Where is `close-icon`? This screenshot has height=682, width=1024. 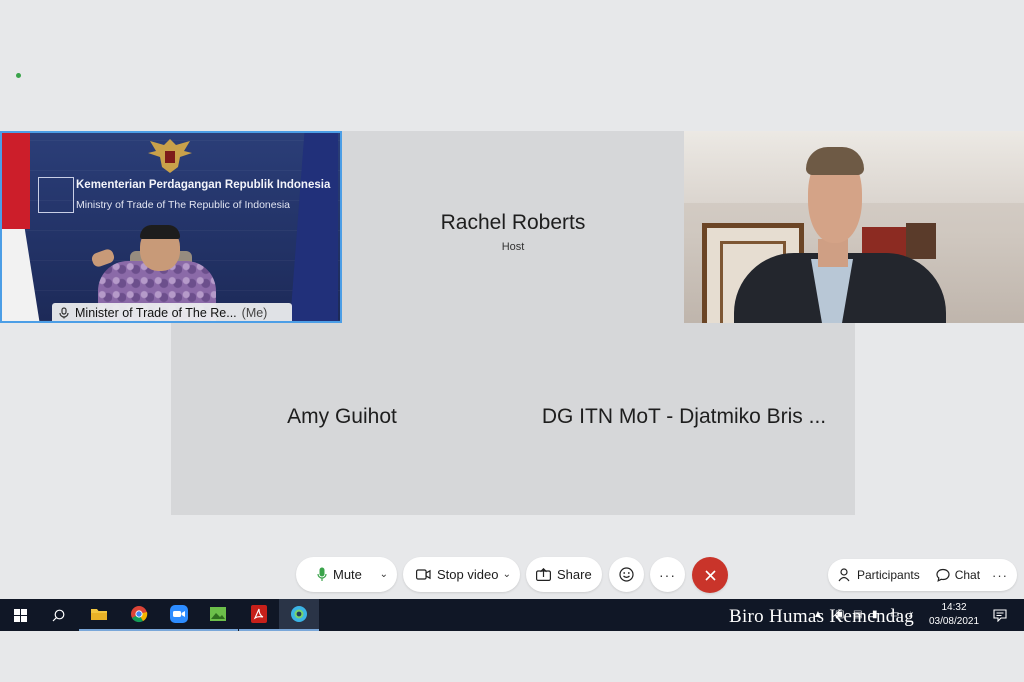
close-icon is located at coordinates (710, 575).